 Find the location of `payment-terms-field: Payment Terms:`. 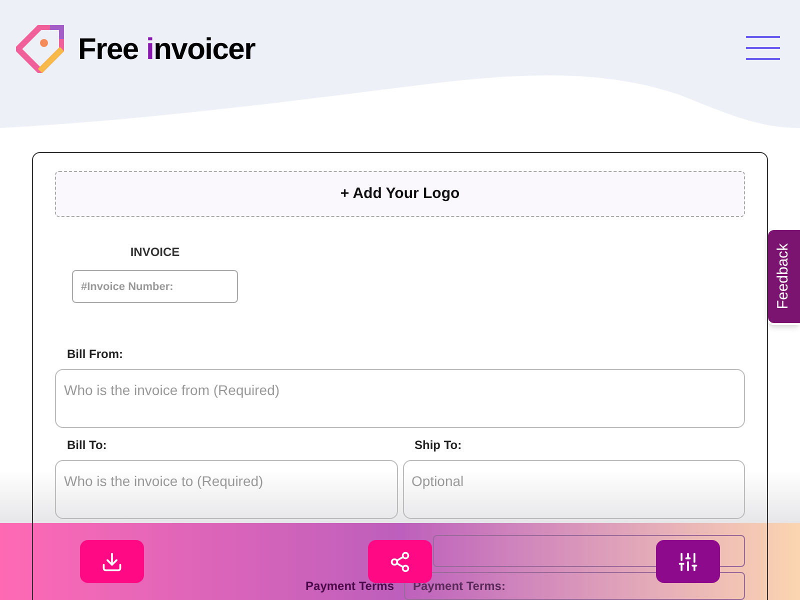

payment-terms-field: Payment Terms: is located at coordinates (574, 586).